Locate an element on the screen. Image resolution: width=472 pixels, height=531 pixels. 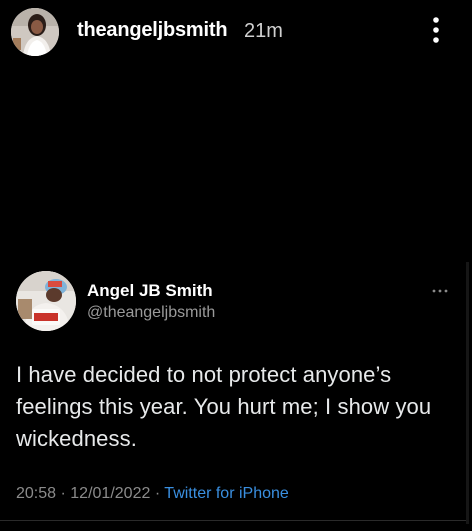
tweet-time: 20:58 is located at coordinates (36, 493).